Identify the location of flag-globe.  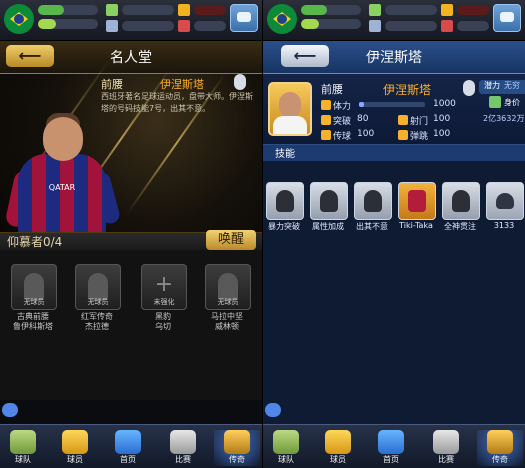
(19, 19).